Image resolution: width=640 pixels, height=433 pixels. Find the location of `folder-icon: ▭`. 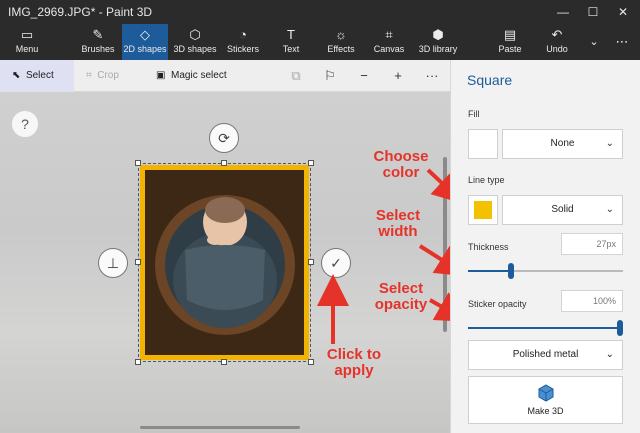

folder-icon: ▭ is located at coordinates (27, 34).